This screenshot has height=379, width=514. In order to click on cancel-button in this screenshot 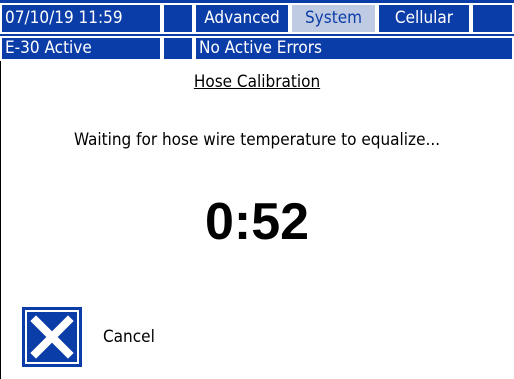, I will do `click(52, 337)`.